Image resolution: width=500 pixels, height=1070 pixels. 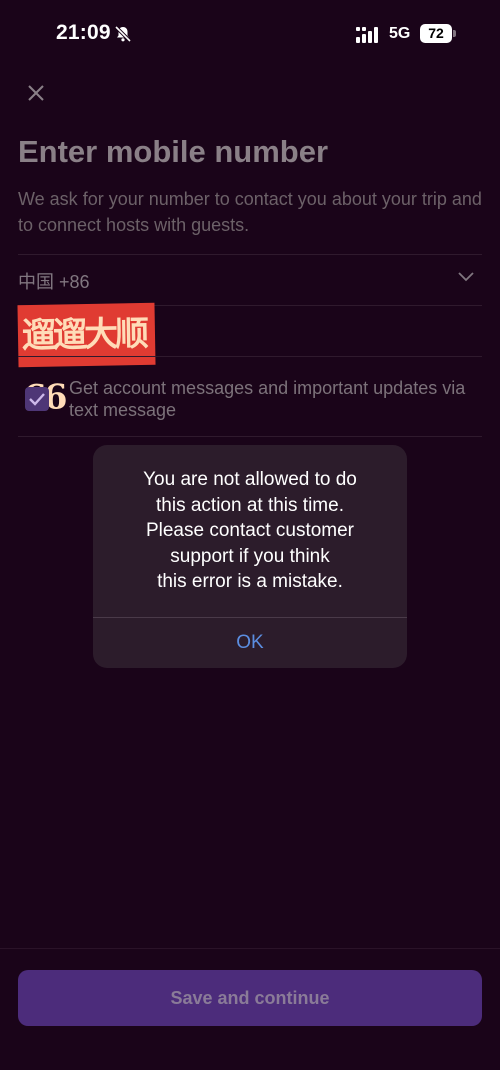 What do you see at coordinates (83, 32) in the screenshot?
I see `status-time: 21:09` at bounding box center [83, 32].